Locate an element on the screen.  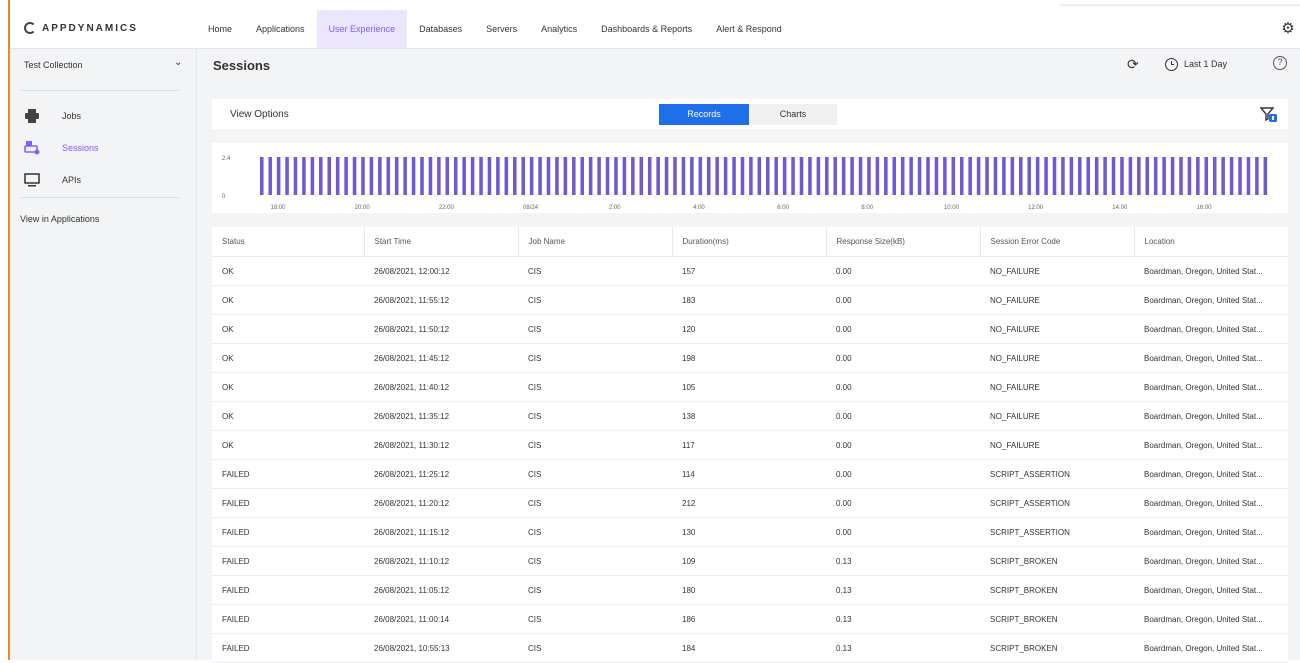
column-header-status: Status is located at coordinates (288, 242).